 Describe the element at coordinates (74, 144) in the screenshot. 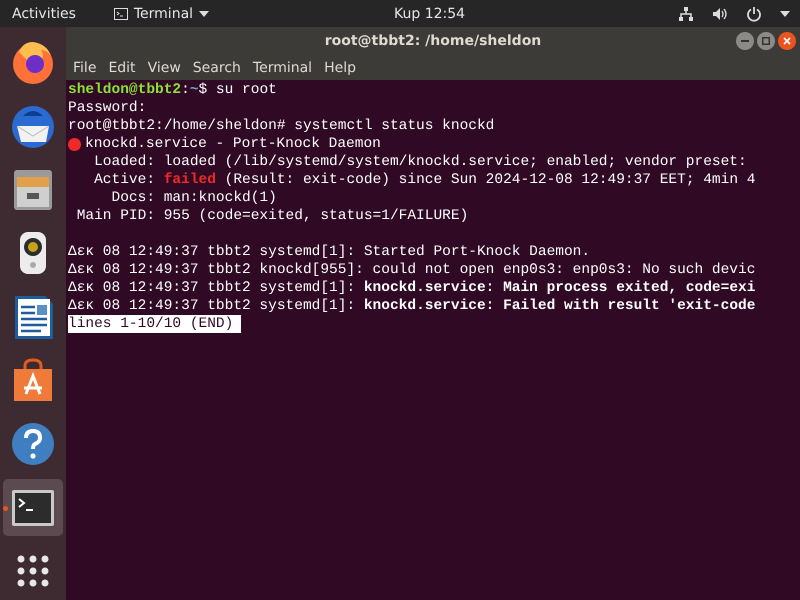

I see `status-dot-icon` at that location.